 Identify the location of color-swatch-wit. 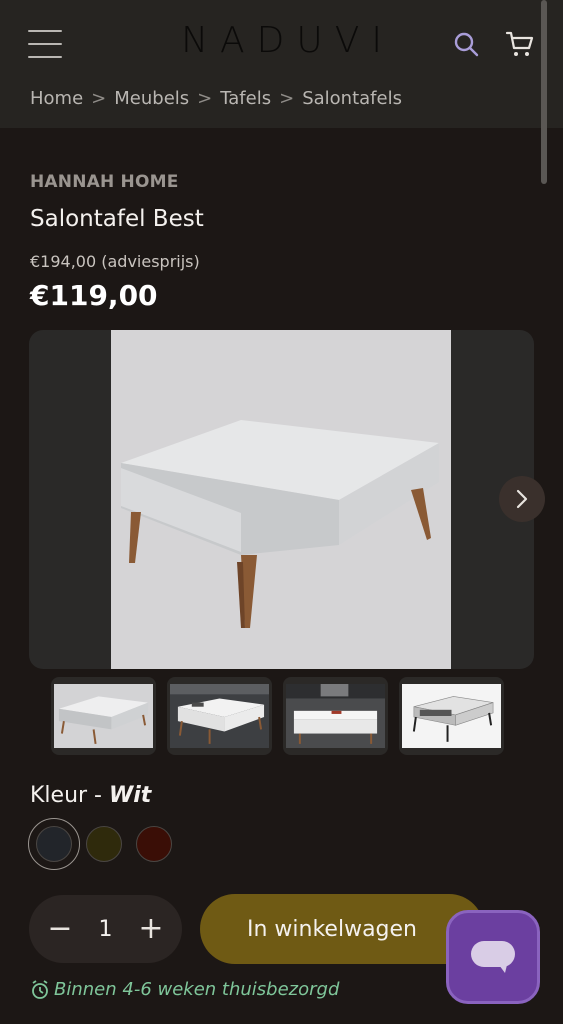
(54, 844).